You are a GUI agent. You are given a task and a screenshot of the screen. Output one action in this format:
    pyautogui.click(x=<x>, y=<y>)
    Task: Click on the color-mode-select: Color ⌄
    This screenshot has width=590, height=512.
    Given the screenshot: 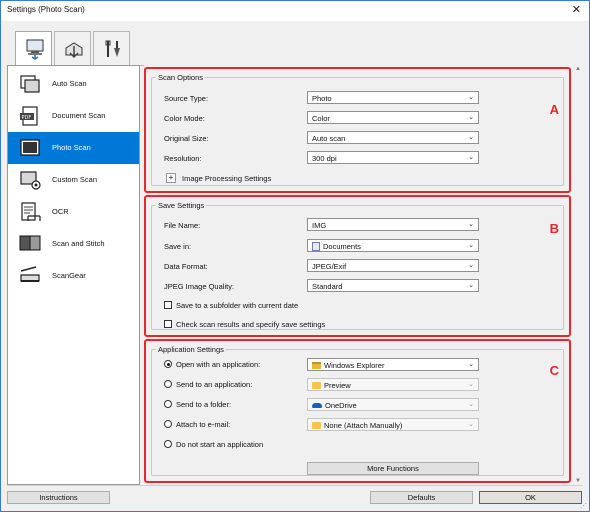 What is the action you would take?
    pyautogui.click(x=393, y=117)
    